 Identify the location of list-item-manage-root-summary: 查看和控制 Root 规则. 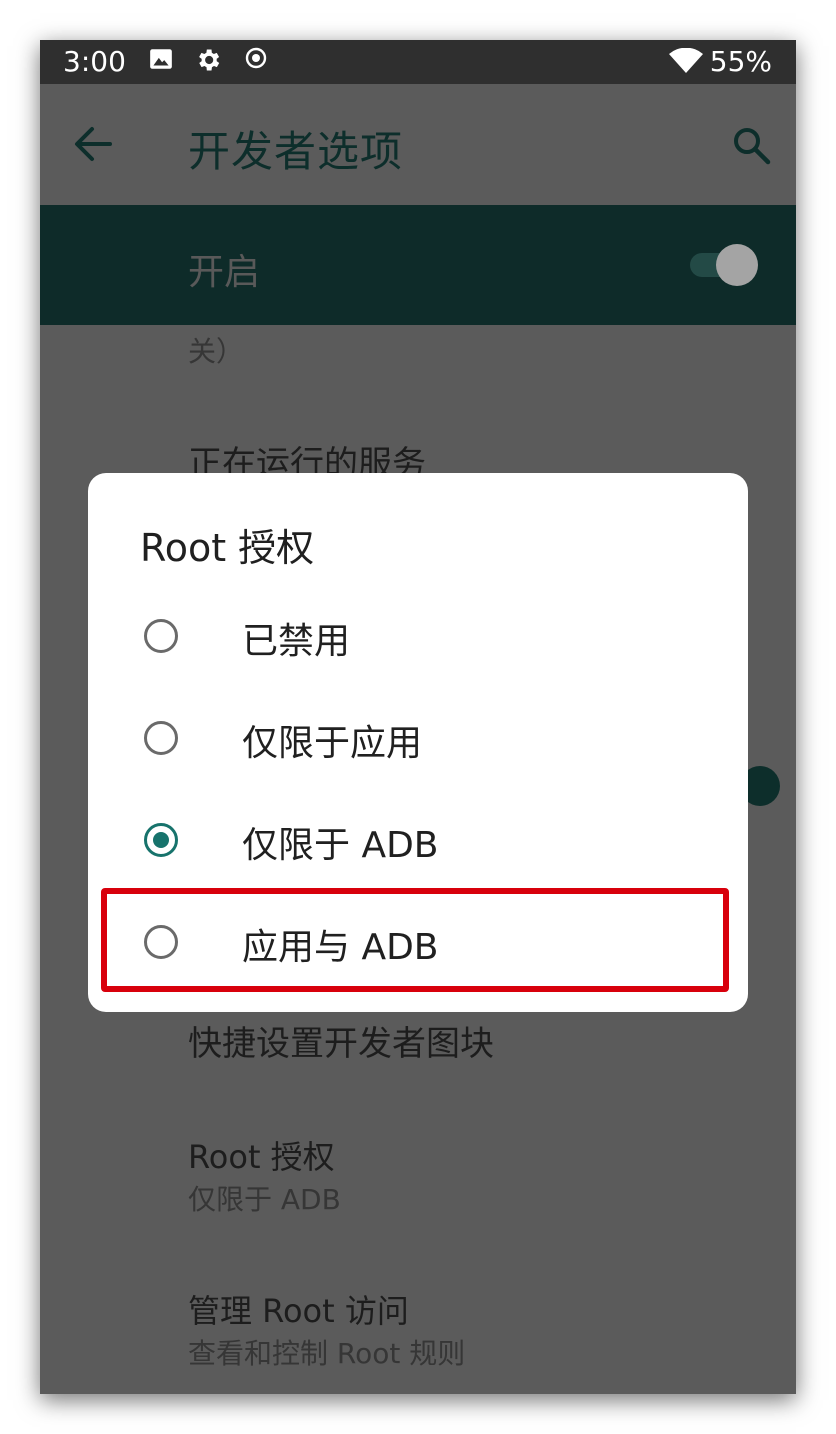
(327, 1353).